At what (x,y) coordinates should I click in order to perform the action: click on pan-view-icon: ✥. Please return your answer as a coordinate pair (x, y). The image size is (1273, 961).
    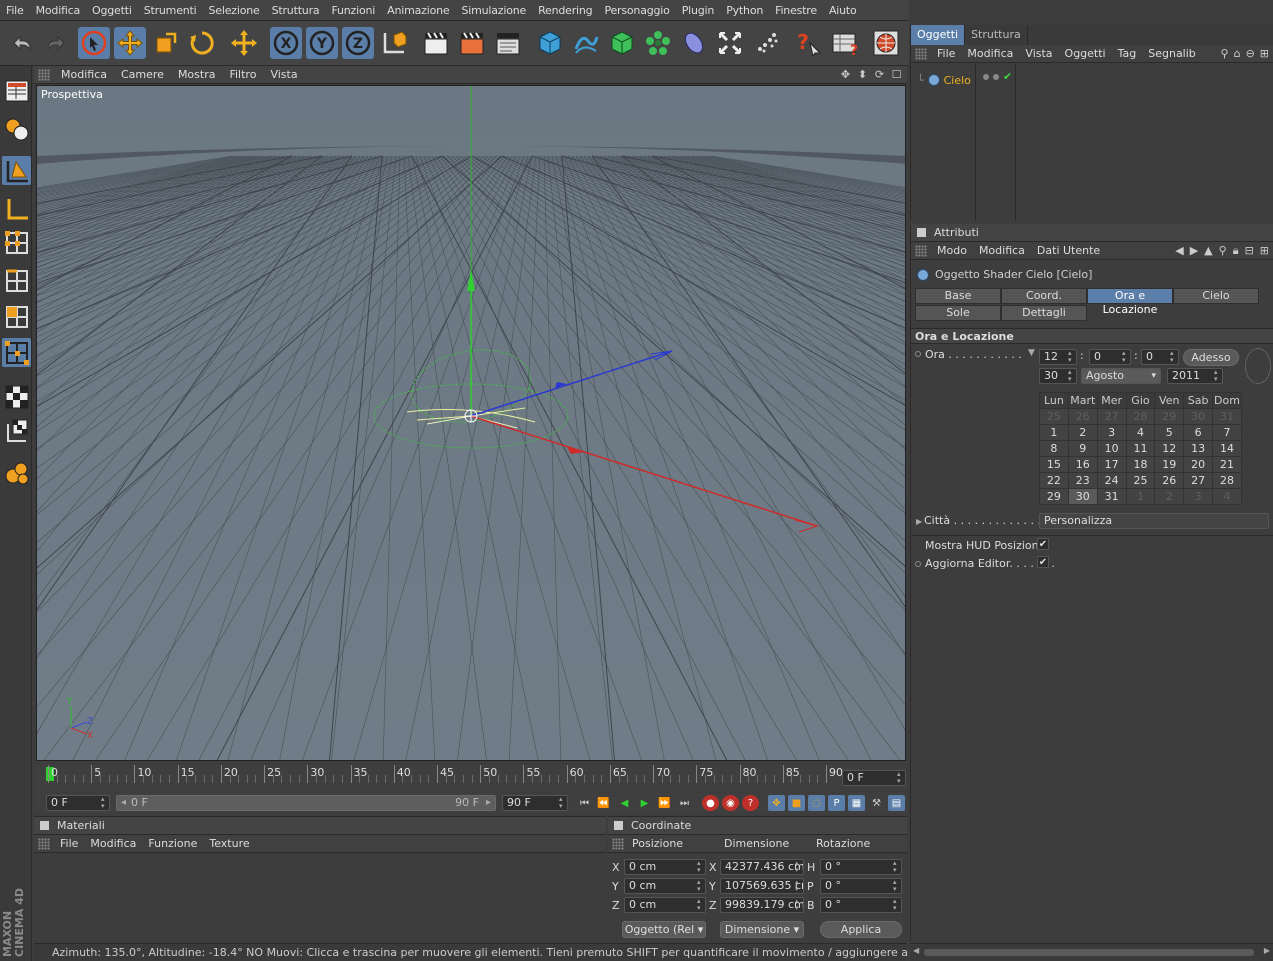
    Looking at the image, I should click on (845, 74).